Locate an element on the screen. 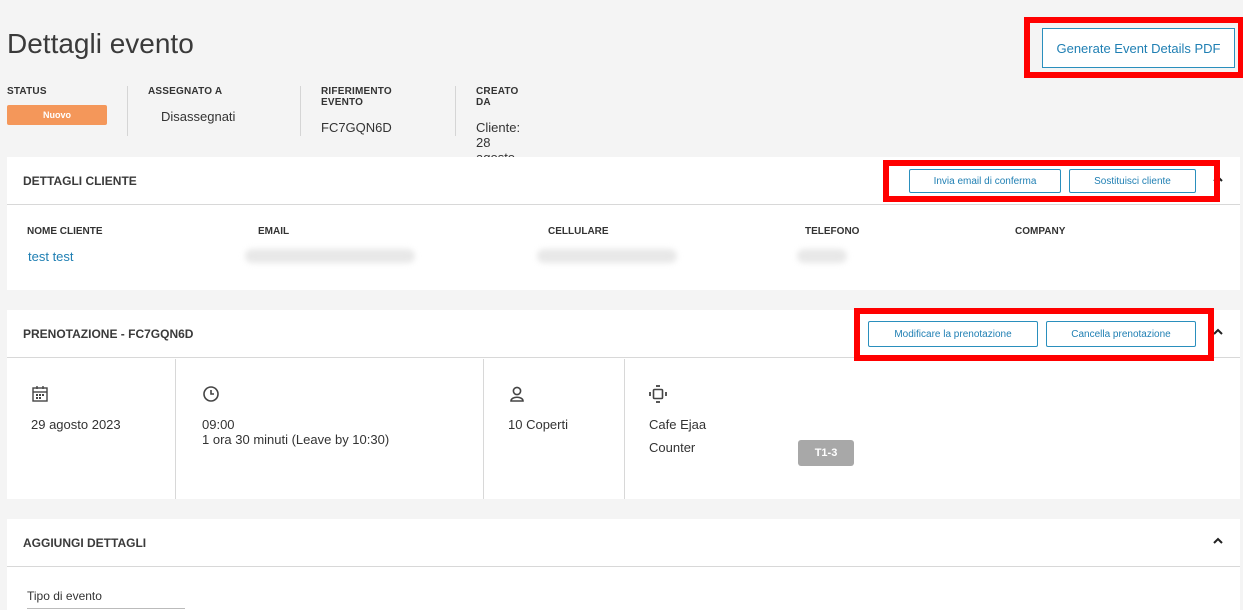 The width and height of the screenshot is (1243, 610). assigned-label: ASSEGNATO A is located at coordinates (185, 91).